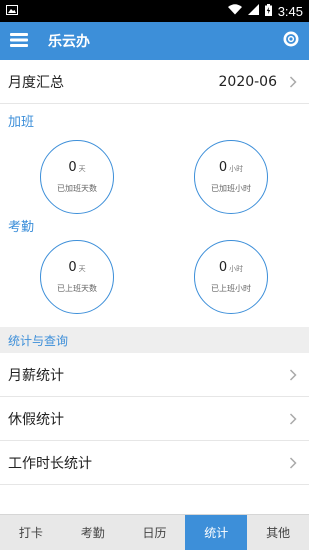  Describe the element at coordinates (154, 340) in the screenshot. I see `stats-section-header: 统计与查询` at that location.